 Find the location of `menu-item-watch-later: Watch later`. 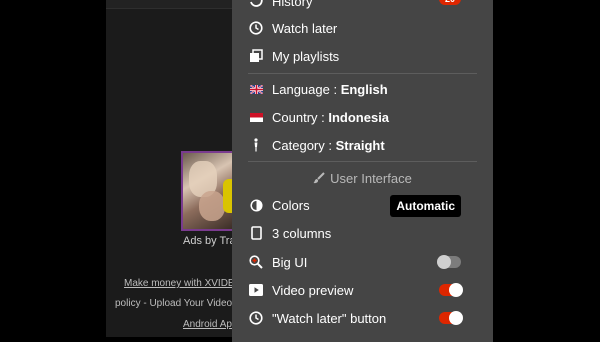

menu-item-watch-later: Watch later is located at coordinates (362, 28).